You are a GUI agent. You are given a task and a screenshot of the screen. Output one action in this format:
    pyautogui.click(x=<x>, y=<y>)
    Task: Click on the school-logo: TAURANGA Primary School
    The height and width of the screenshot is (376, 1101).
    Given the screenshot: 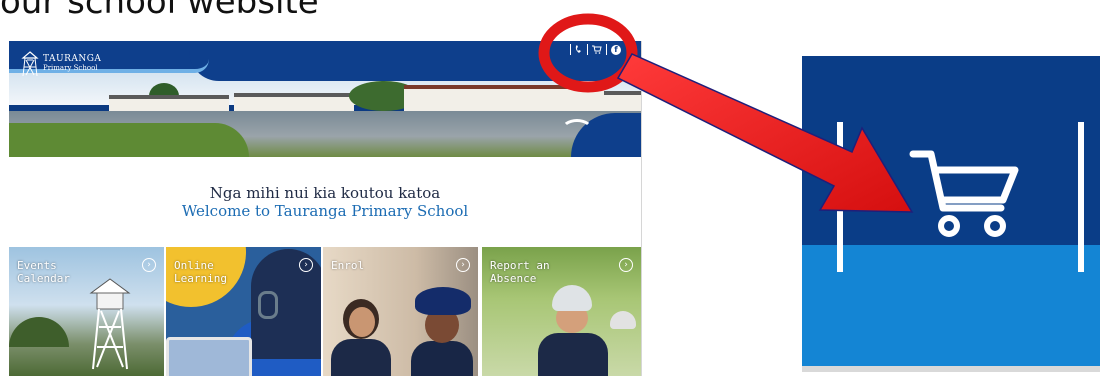 What is the action you would take?
    pyautogui.click(x=61, y=64)
    